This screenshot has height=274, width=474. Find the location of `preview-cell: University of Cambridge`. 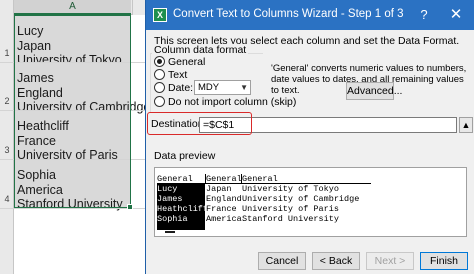

preview-cell: University of Cambridge is located at coordinates (301, 199).